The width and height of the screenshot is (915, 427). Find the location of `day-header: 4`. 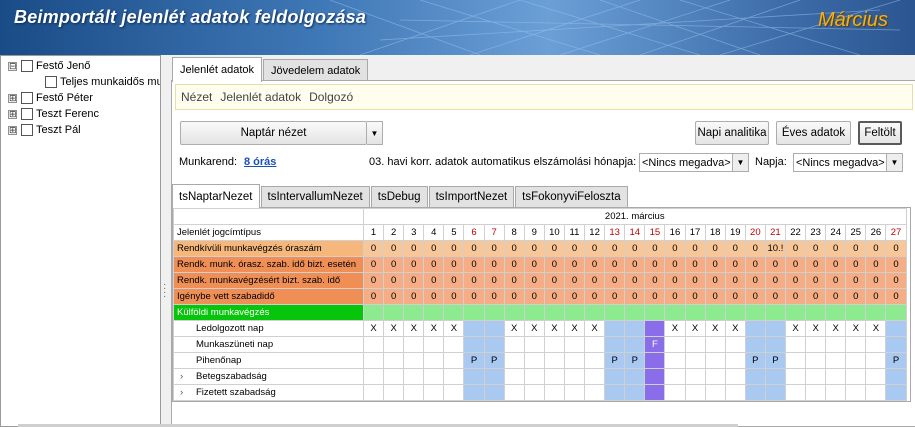

day-header: 4 is located at coordinates (434, 232).